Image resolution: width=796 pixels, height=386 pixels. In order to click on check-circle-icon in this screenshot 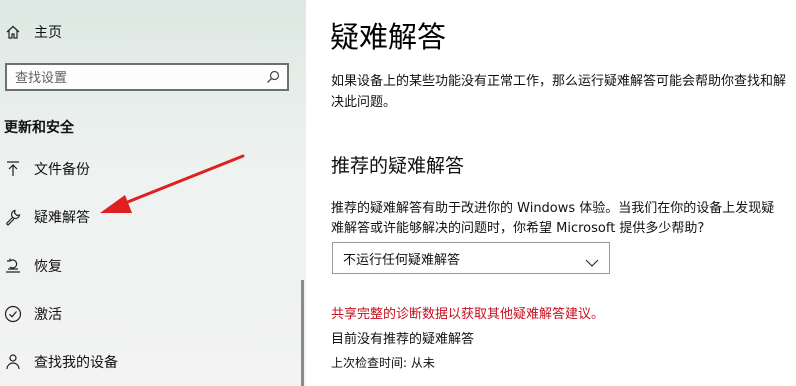, I will do `click(13, 314)`.